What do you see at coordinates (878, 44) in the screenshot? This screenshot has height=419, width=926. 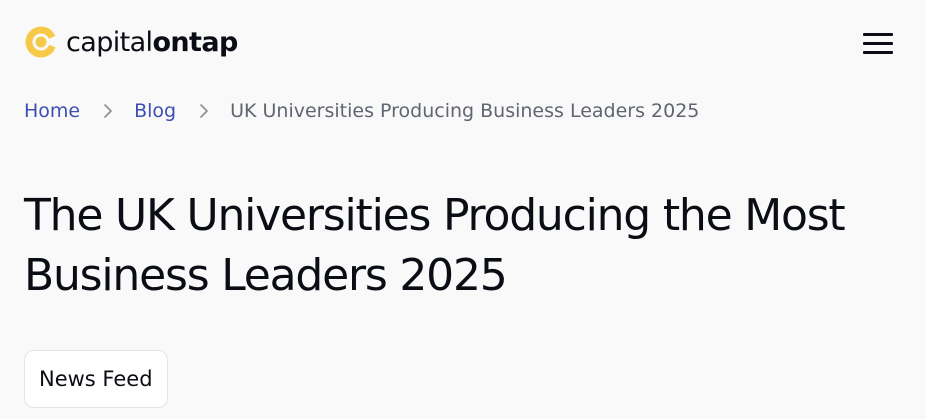 I see `hamburger-menu-button` at bounding box center [878, 44].